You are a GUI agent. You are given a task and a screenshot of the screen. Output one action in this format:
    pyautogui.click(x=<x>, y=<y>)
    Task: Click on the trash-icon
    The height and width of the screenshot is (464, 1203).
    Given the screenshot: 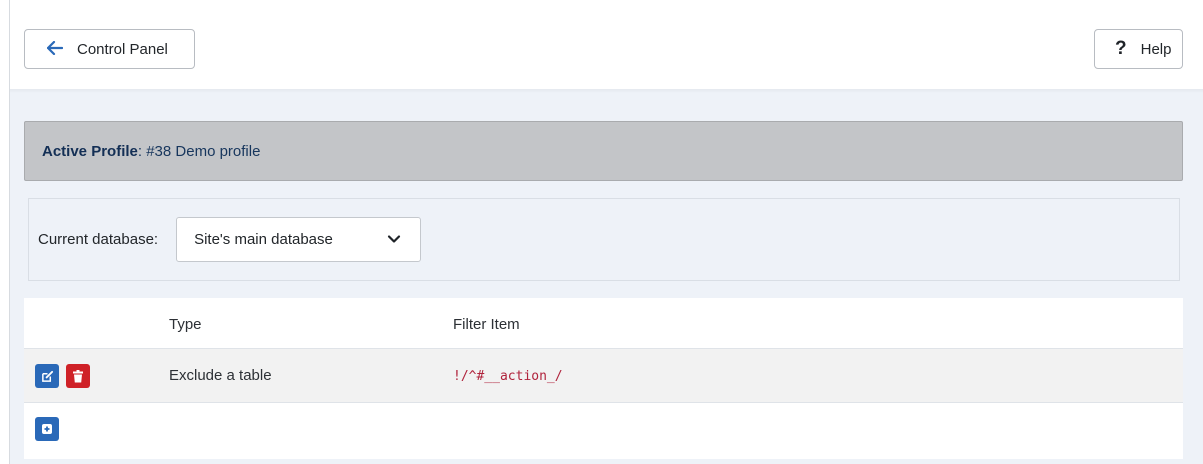 What is the action you would take?
    pyautogui.click(x=78, y=375)
    